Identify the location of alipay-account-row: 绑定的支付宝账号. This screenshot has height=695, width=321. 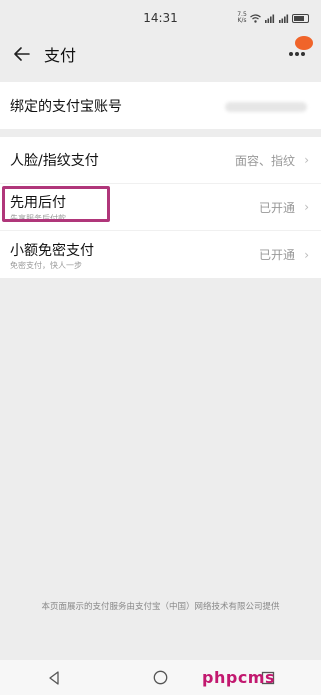
(160, 105).